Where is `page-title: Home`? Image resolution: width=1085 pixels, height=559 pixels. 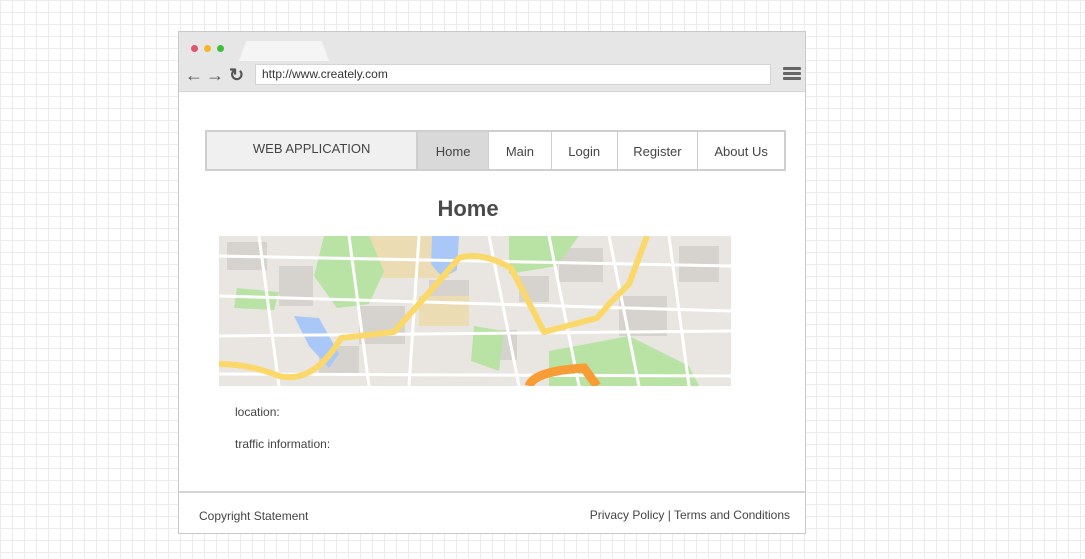
page-title: Home is located at coordinates (468, 208).